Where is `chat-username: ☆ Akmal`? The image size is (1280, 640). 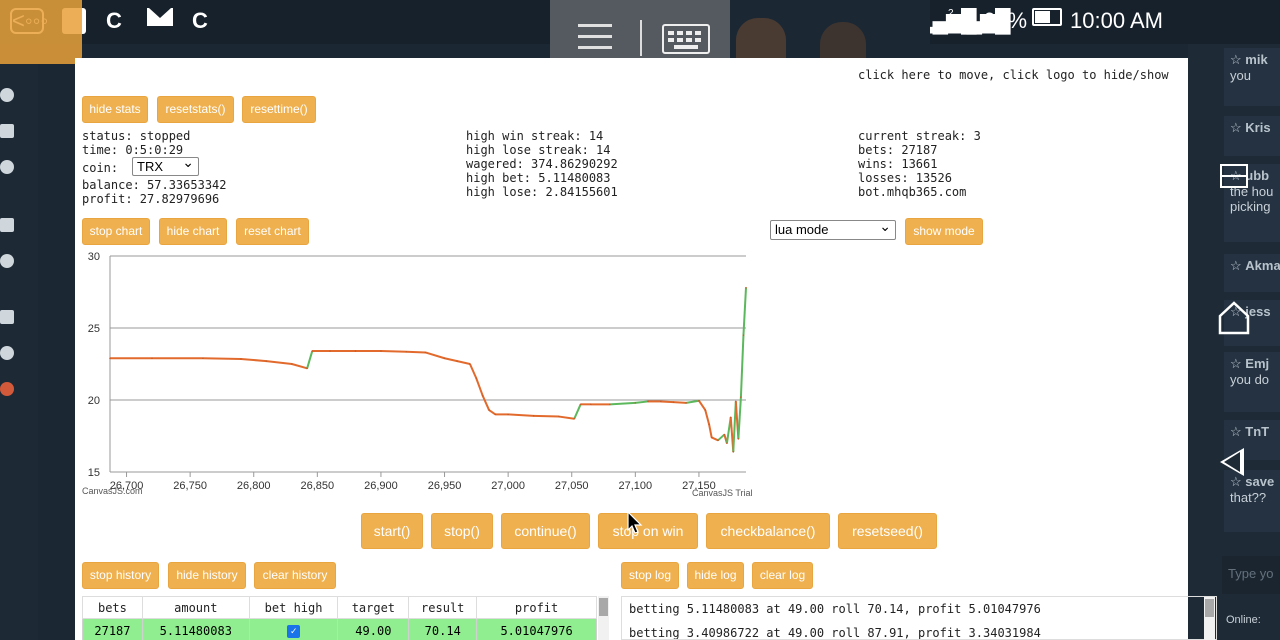 chat-username: ☆ Akmal is located at coordinates (1255, 266).